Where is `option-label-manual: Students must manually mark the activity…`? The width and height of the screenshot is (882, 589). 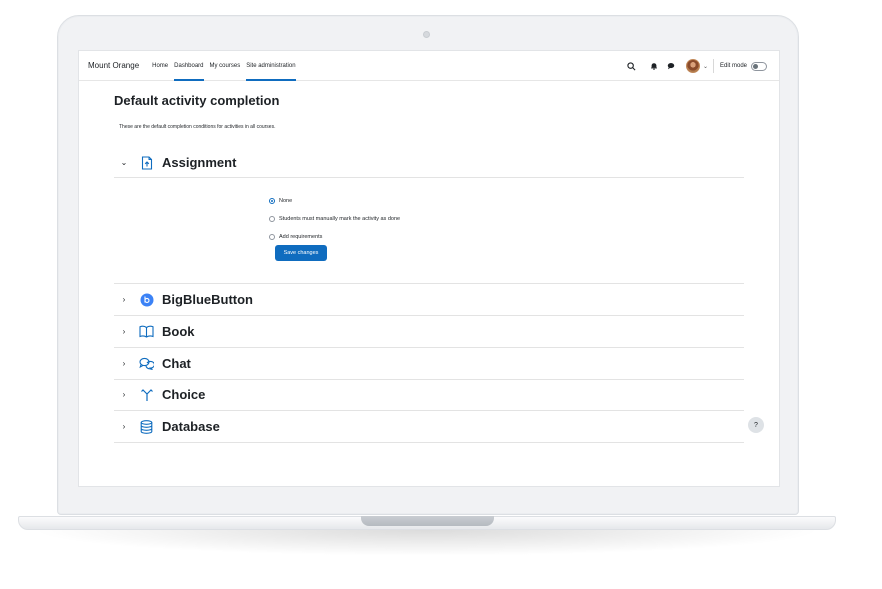
option-label-manual: Students must manually mark the activity… is located at coordinates (340, 219).